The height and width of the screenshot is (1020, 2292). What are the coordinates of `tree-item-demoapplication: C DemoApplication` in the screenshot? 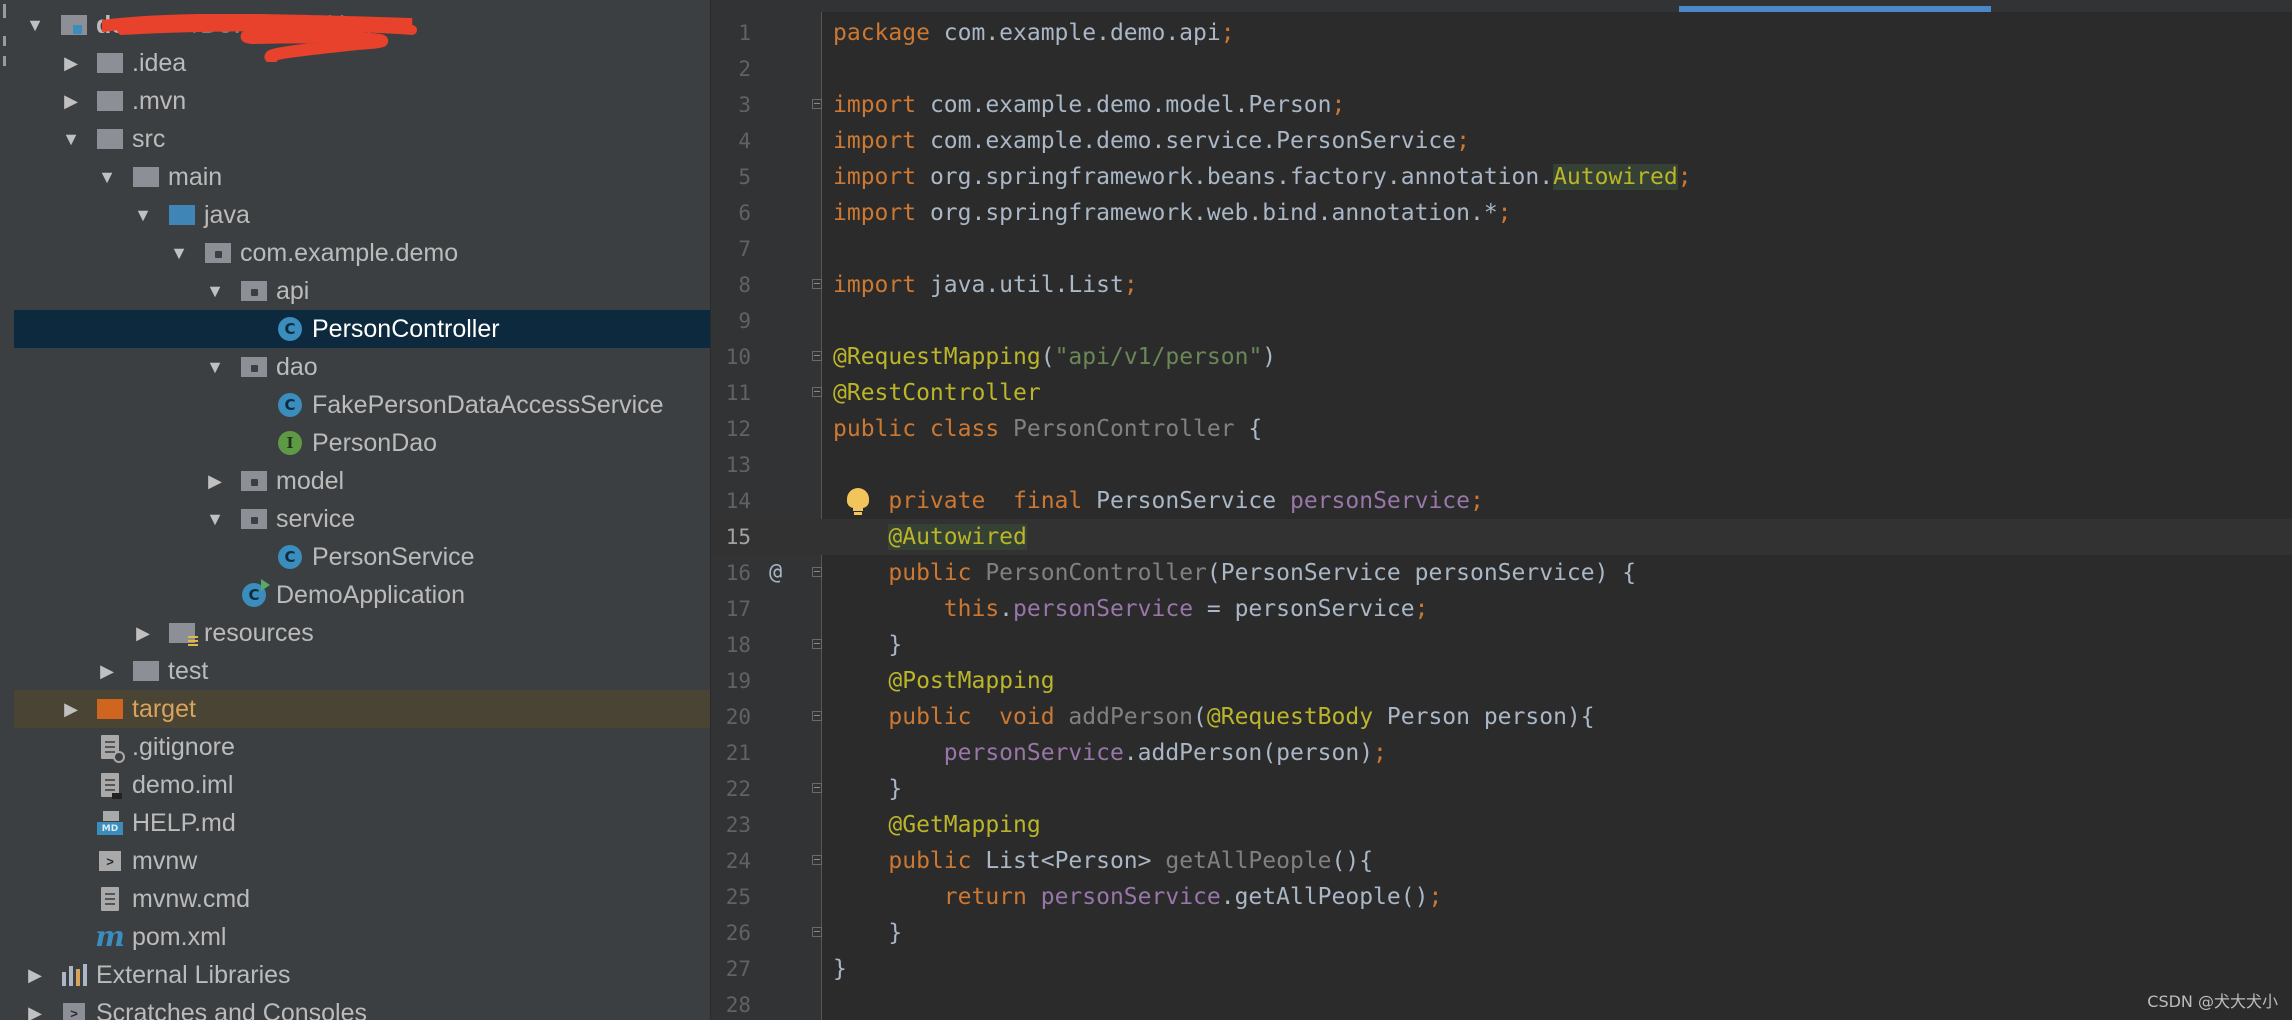 It's located at (362, 595).